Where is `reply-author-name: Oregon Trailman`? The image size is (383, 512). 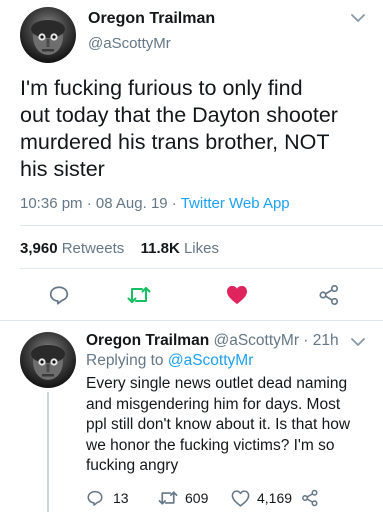 reply-author-name: Oregon Trailman is located at coordinates (147, 340).